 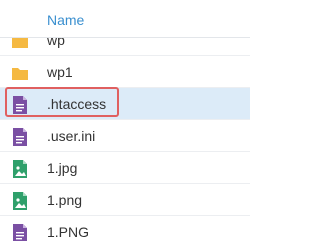 What do you see at coordinates (62, 168) in the screenshot?
I see `file-name: 1.jpg` at bounding box center [62, 168].